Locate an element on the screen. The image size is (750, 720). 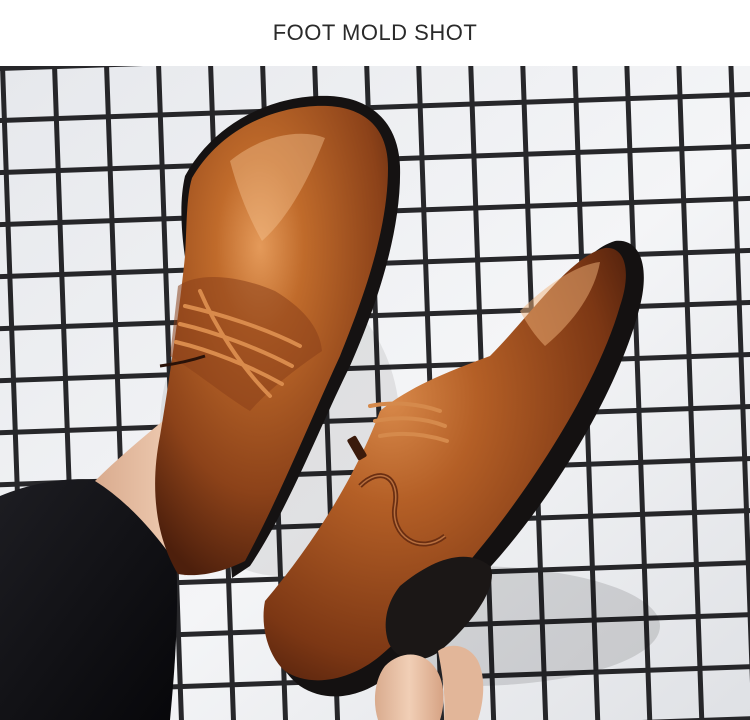
section-header: FOOT MOLD SHOT is located at coordinates (375, 33).